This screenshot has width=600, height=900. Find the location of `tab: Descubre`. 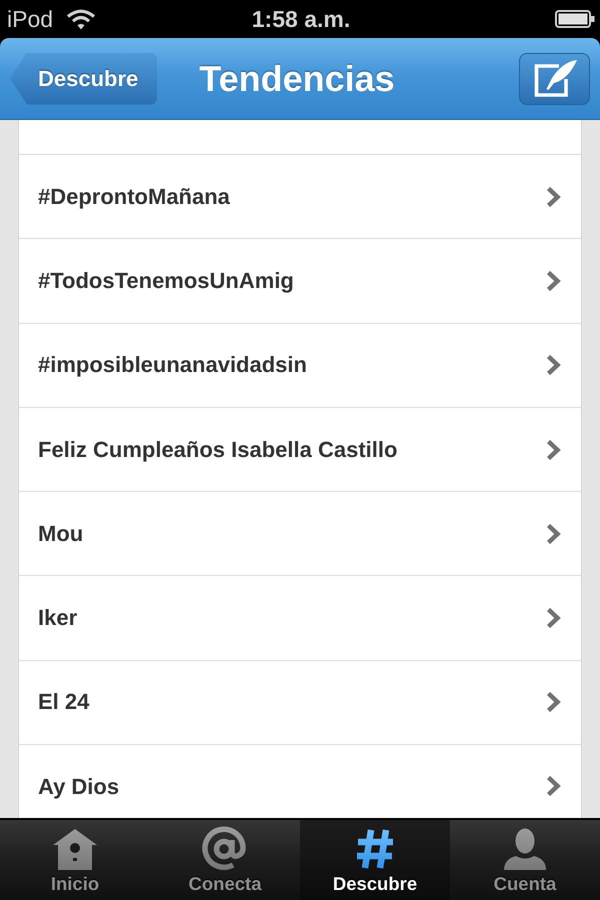

tab: Descubre is located at coordinates (375, 860).